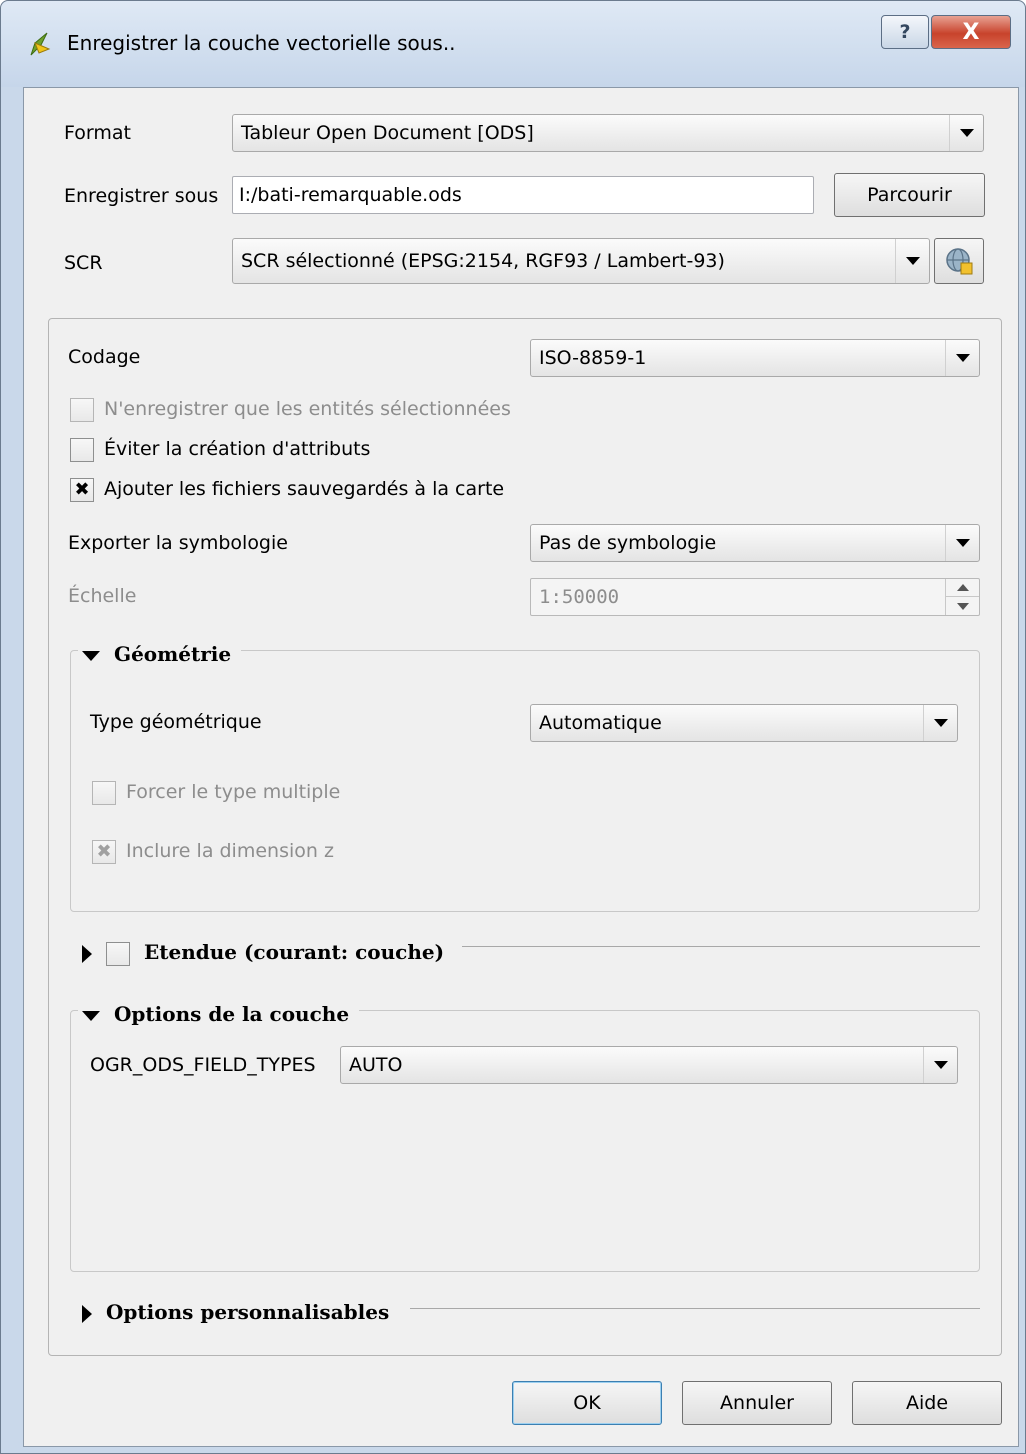  I want to click on question-icon: ?, so click(905, 32).